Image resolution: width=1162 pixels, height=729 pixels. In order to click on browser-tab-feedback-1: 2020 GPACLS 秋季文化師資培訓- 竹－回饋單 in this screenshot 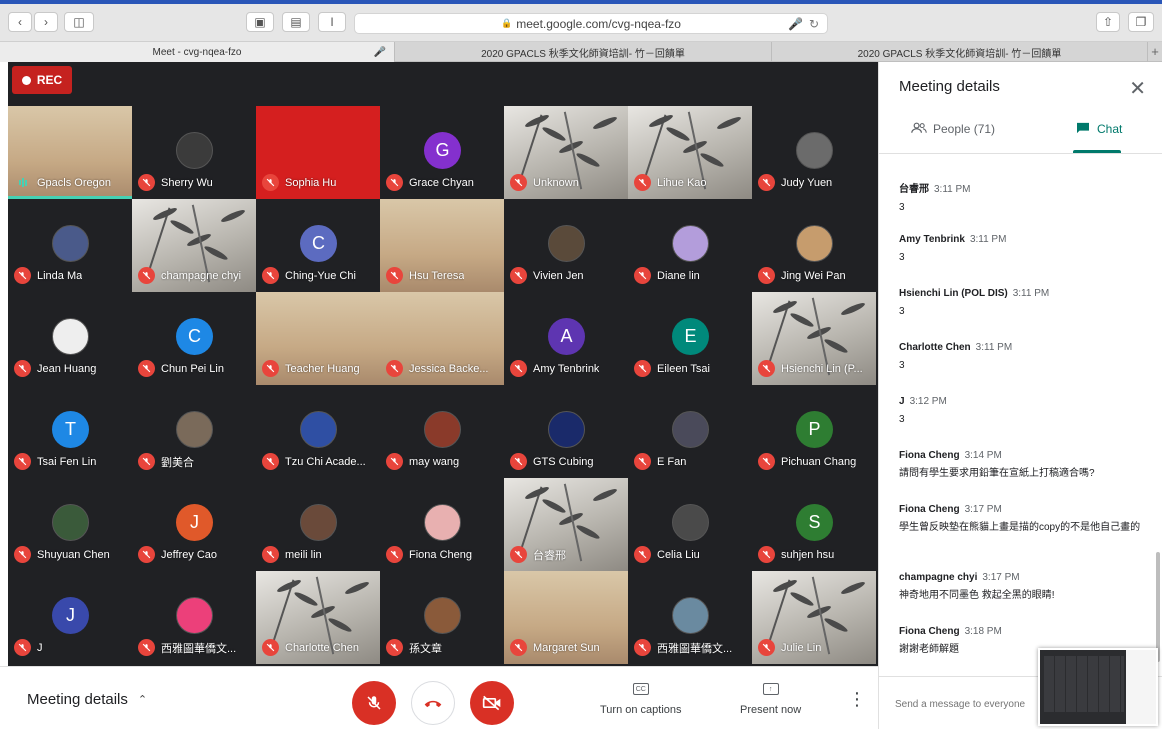, I will do `click(583, 52)`.